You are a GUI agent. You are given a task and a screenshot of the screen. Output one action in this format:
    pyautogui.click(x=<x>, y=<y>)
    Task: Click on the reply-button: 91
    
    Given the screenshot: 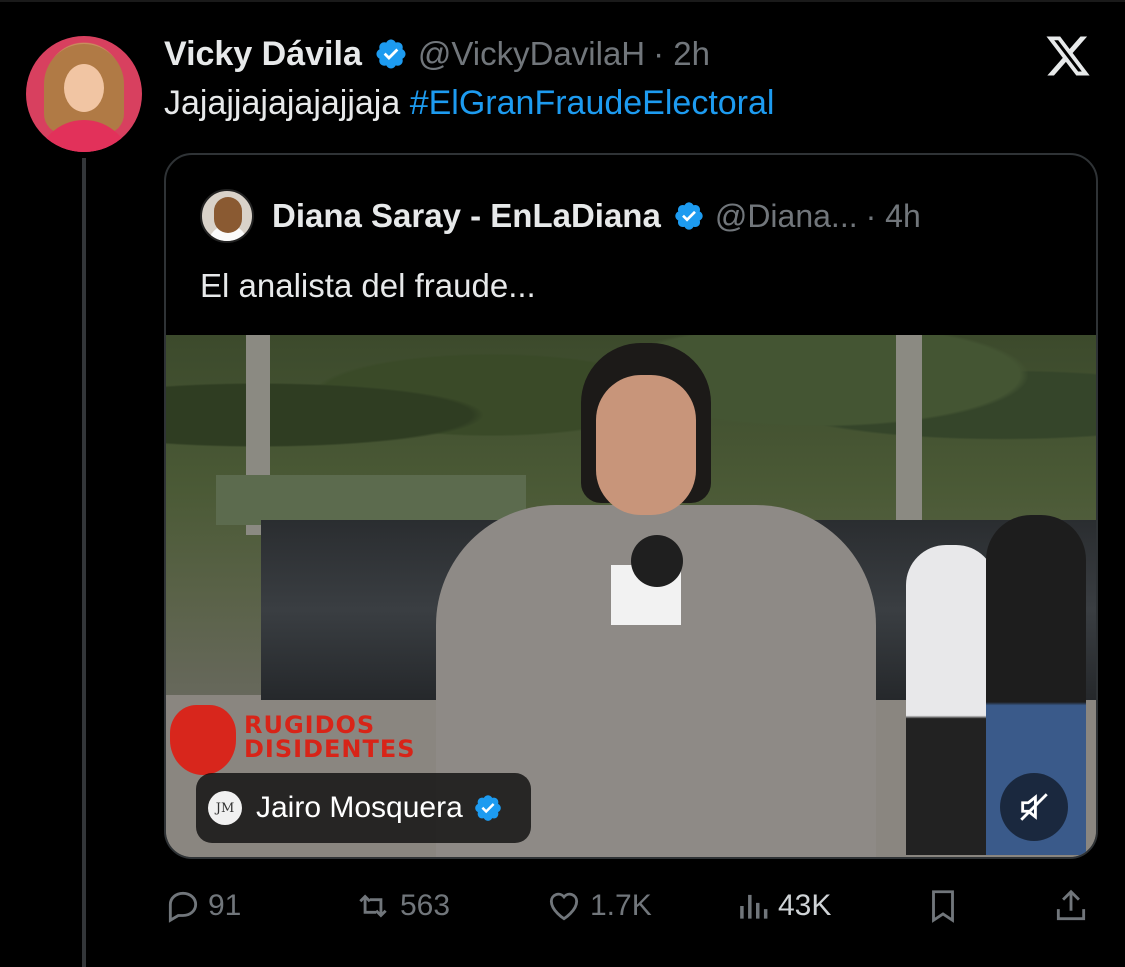 What is the action you would take?
    pyautogui.click(x=202, y=906)
    